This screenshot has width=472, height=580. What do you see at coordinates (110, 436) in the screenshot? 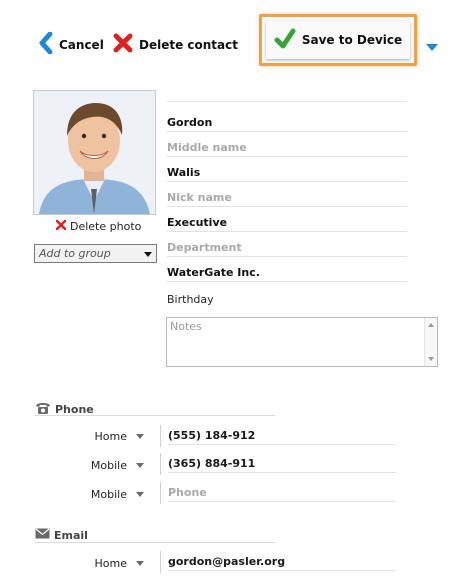
I see `phone-type-label: Home` at bounding box center [110, 436].